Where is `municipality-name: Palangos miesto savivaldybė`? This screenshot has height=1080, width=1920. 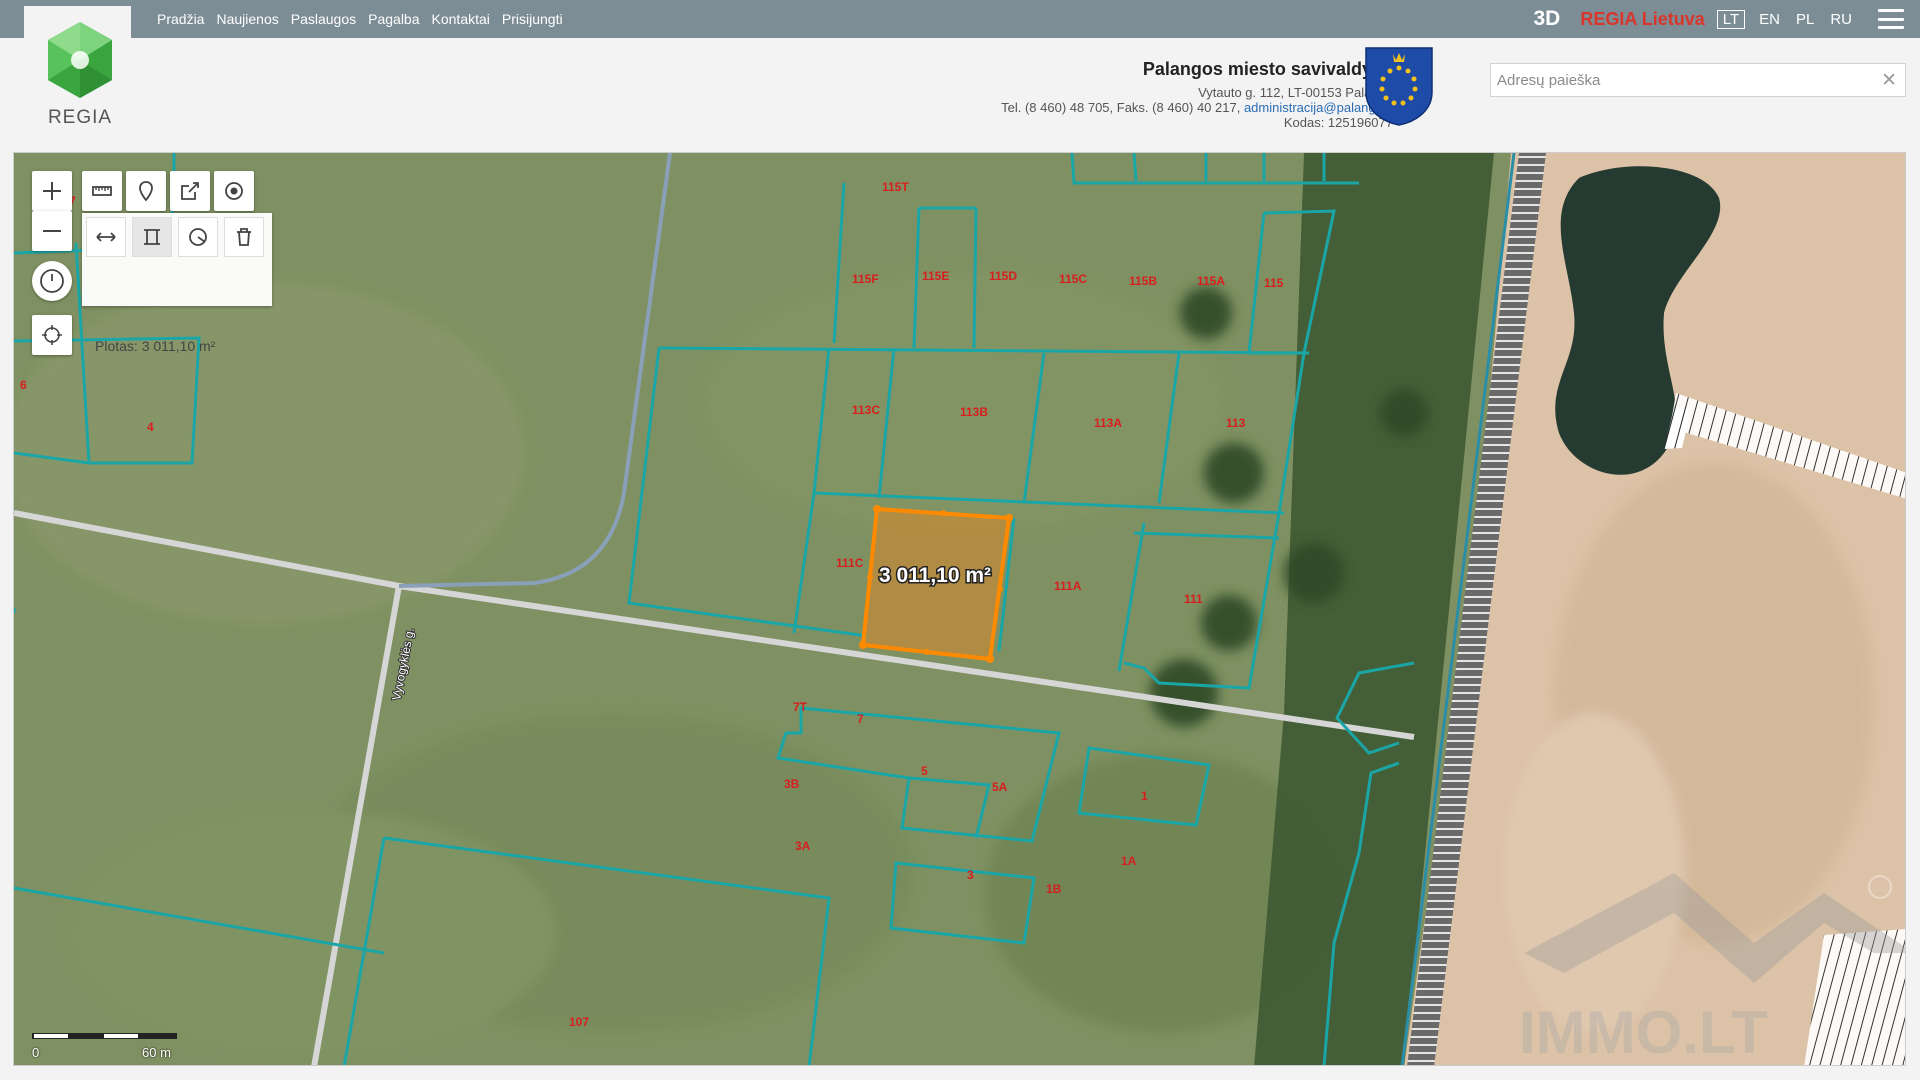 municipality-name: Palangos miesto savivaldybė is located at coordinates (1267, 69).